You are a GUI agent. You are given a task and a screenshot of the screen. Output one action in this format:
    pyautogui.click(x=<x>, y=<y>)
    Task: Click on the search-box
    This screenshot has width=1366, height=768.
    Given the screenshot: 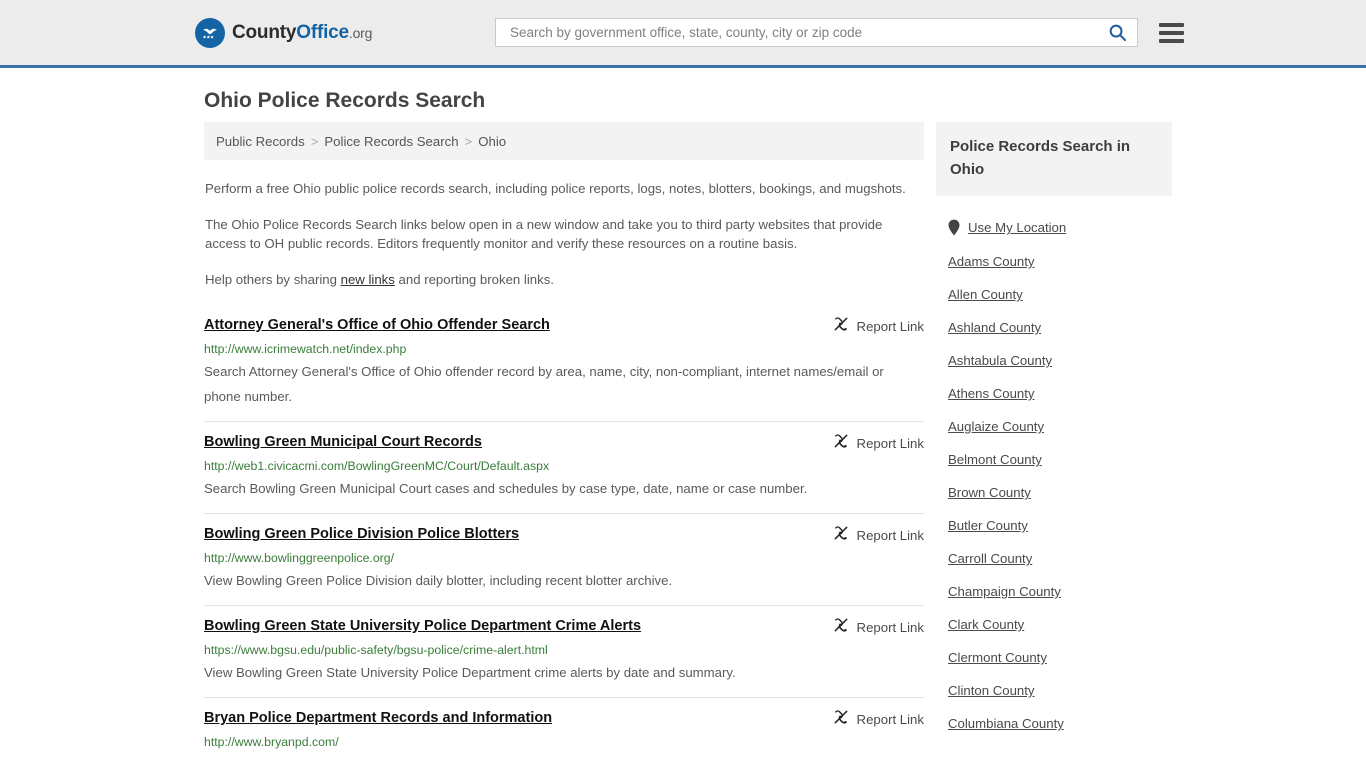 What is the action you would take?
    pyautogui.click(x=816, y=32)
    